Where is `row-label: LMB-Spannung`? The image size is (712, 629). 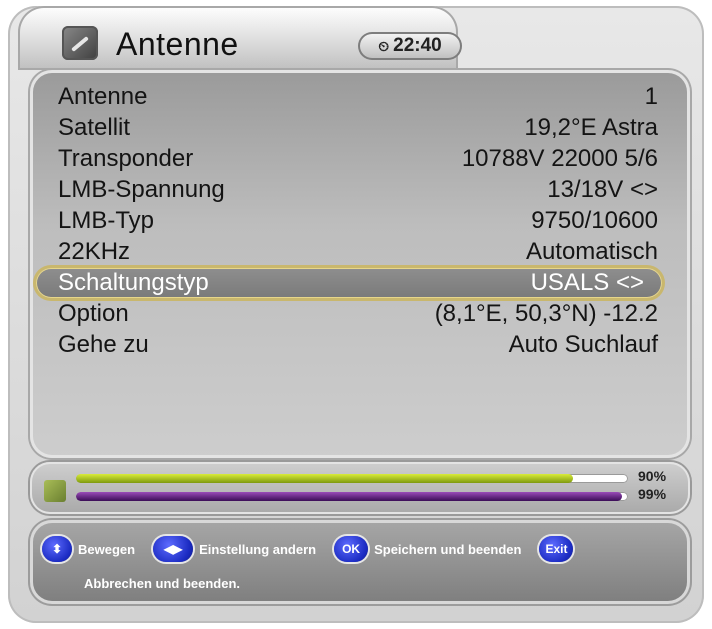
row-label: LMB-Spannung is located at coordinates (141, 189).